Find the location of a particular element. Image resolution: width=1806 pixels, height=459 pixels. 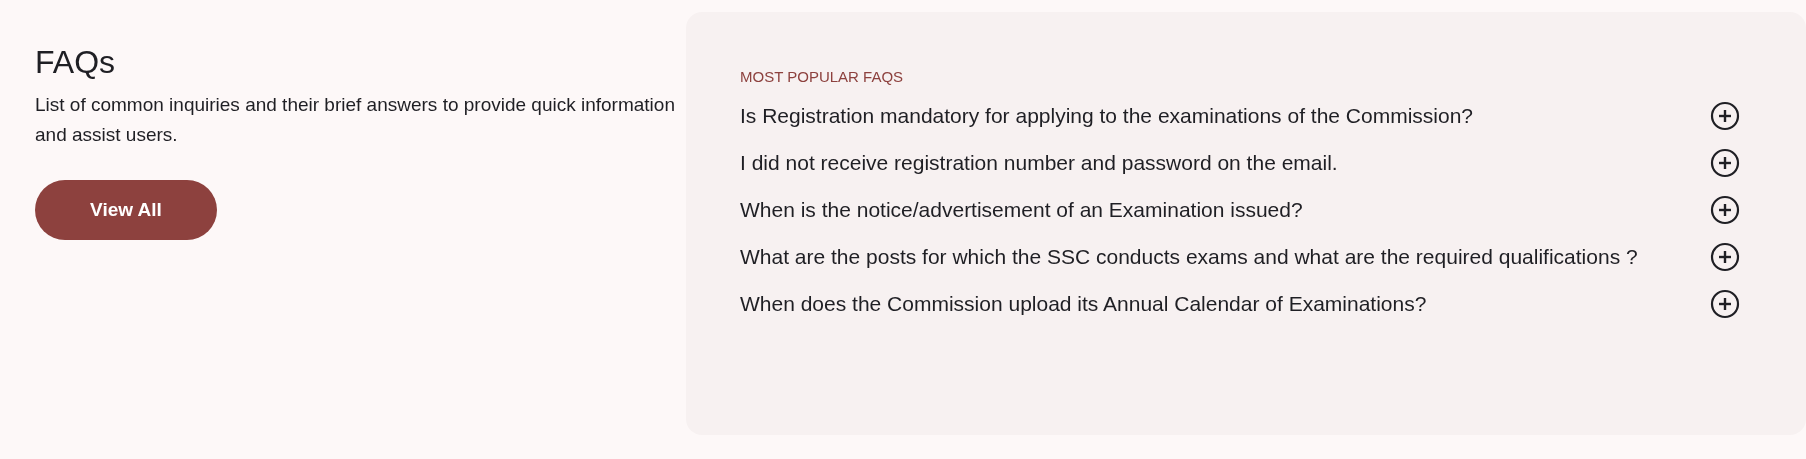

panel-heading: MOST POPULAR FAQS is located at coordinates (822, 77).